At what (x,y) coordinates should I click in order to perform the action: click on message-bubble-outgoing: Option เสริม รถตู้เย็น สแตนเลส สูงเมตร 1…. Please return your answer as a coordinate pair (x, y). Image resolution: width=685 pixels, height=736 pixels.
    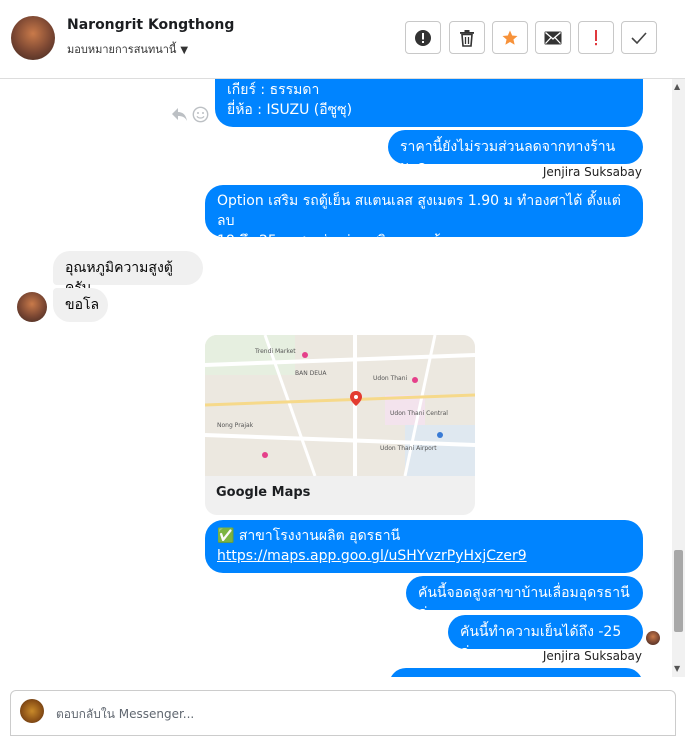
    Looking at the image, I should click on (424, 217).